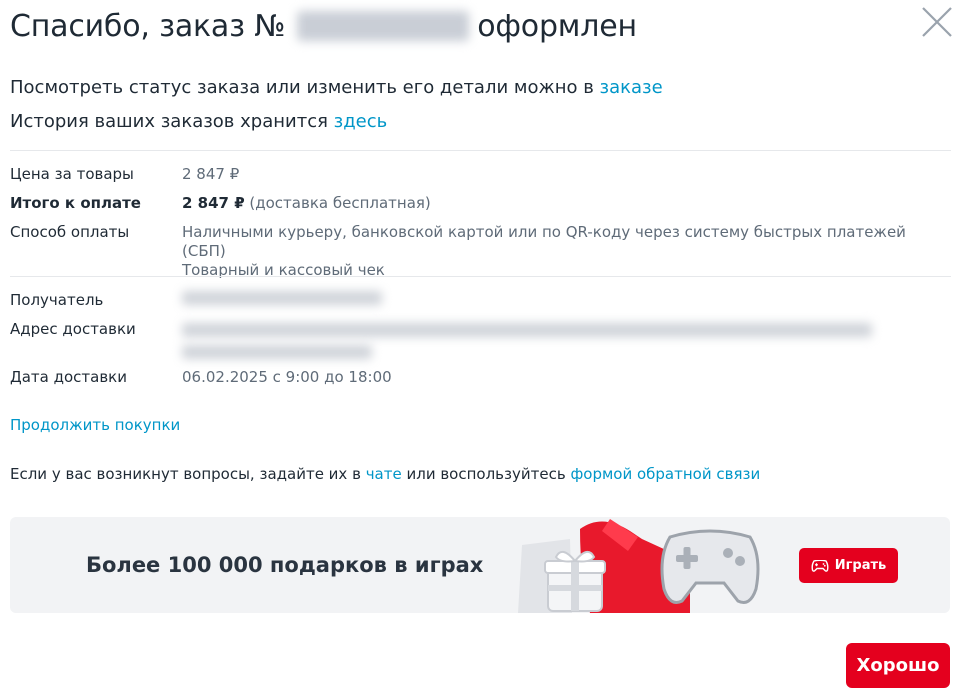 This screenshot has width=963, height=694. I want to click on header: Спасибо, заказ № оформлен, so click(481, 26).